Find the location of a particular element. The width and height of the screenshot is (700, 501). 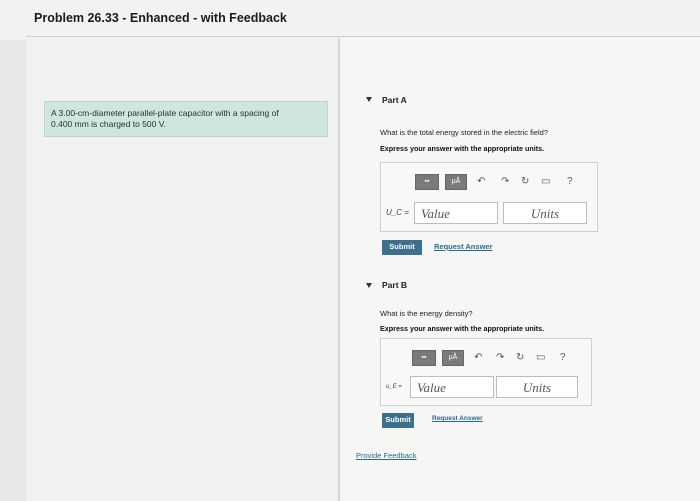

part-a-label: Part A is located at coordinates (394, 100).